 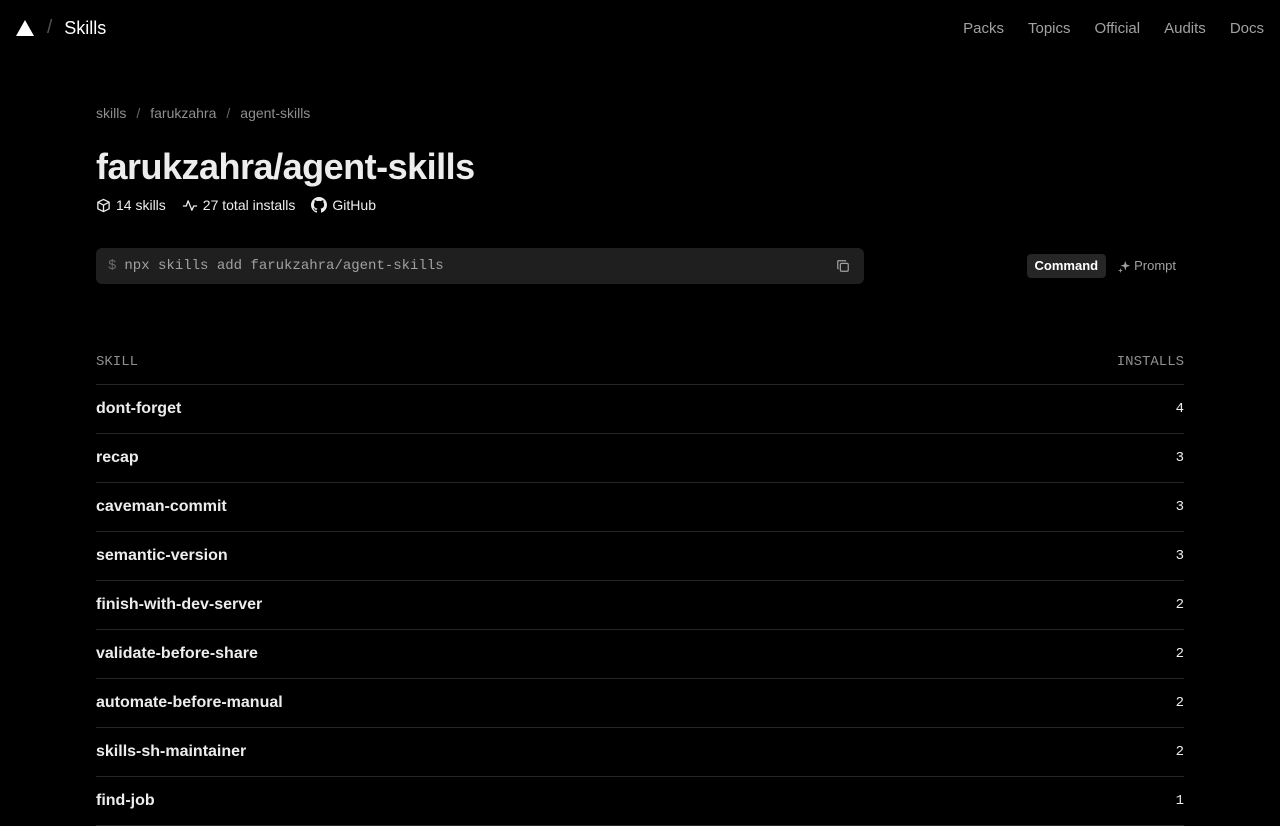 I want to click on toggle-prompt-button: Prompt, so click(x=1147, y=266).